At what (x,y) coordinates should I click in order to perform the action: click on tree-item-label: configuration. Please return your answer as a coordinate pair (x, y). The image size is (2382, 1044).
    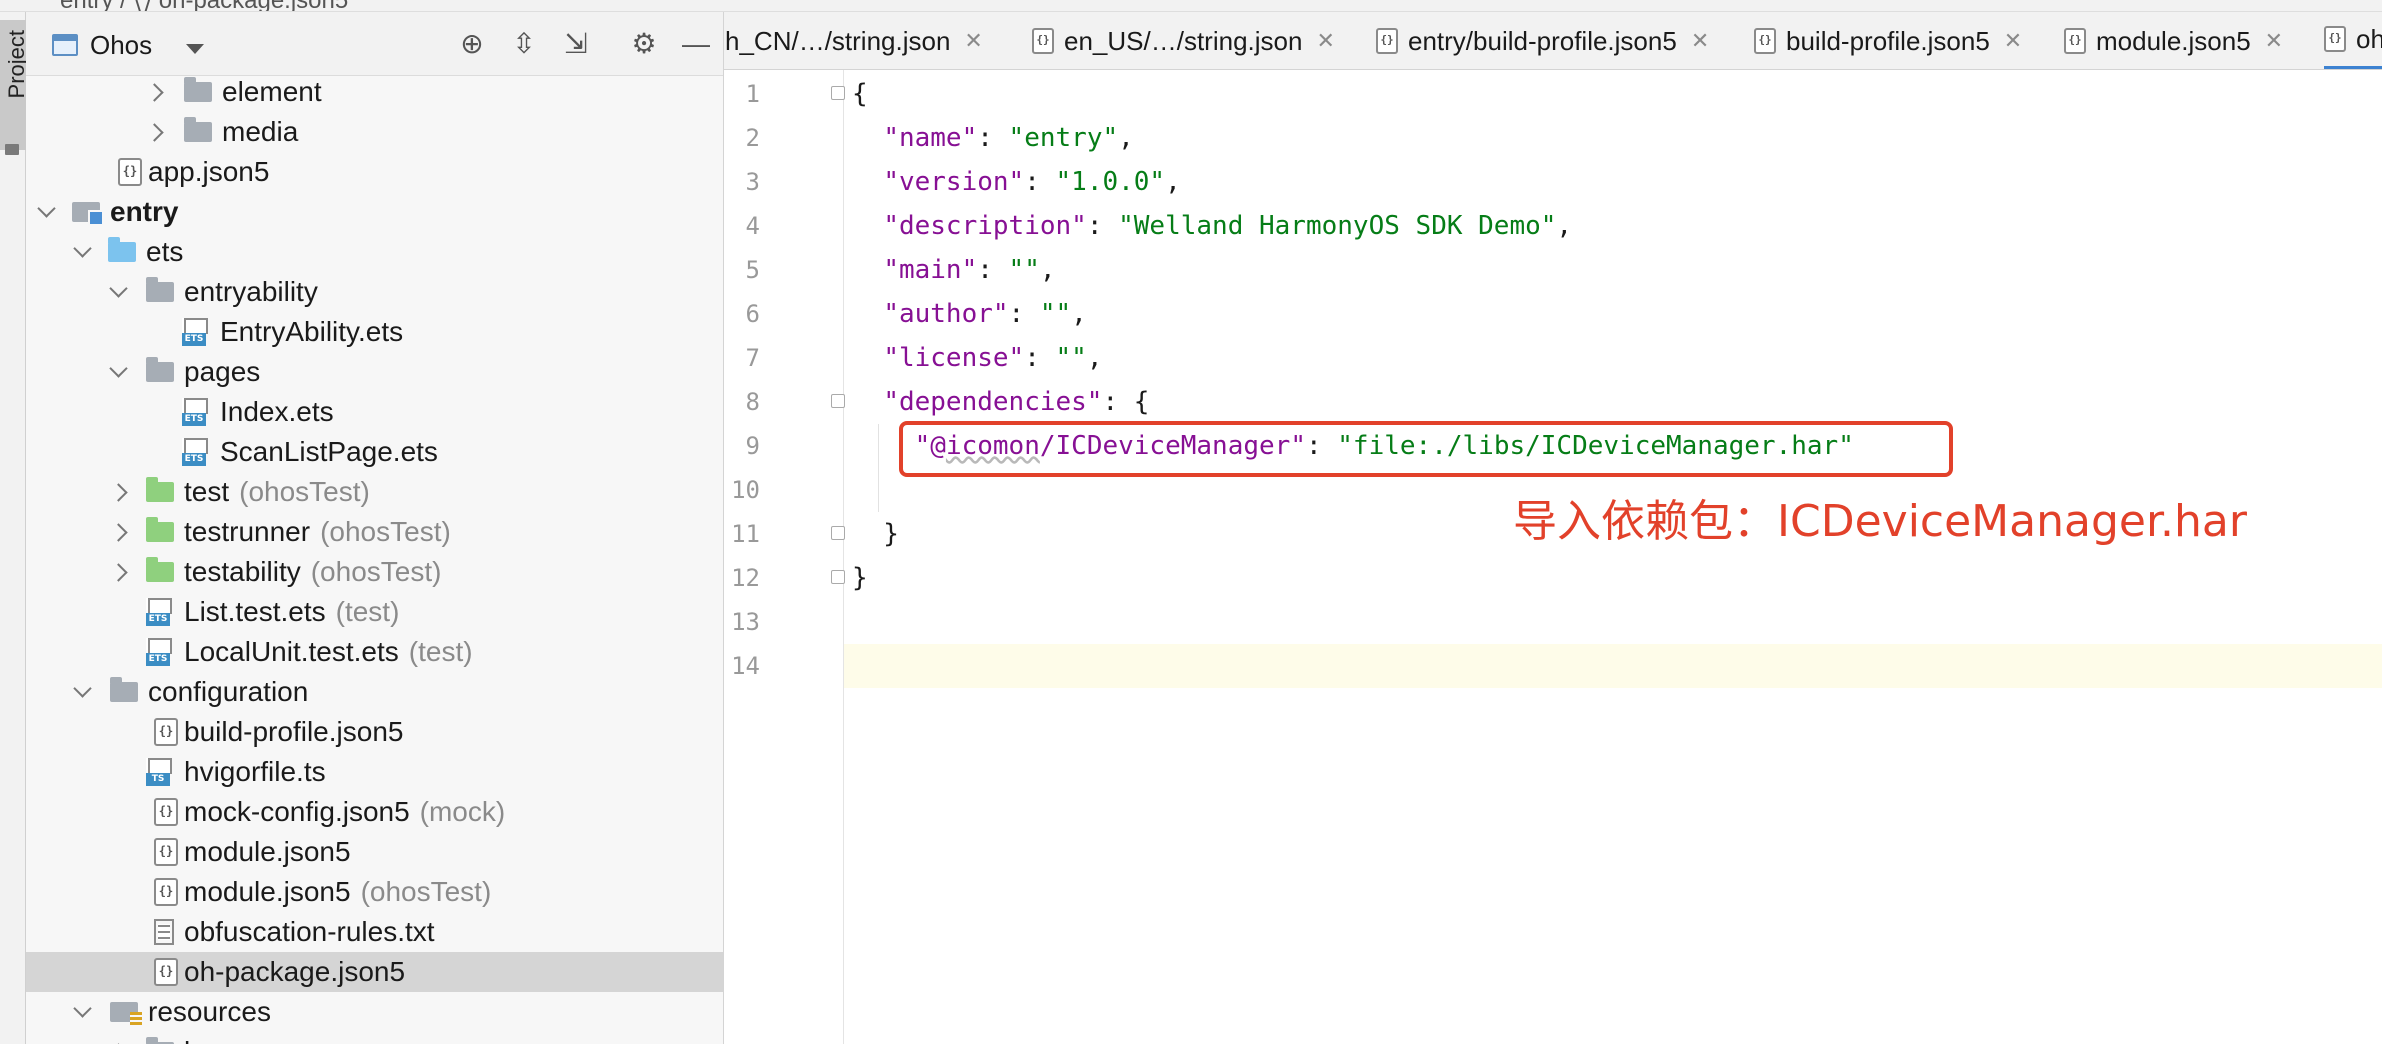
    Looking at the image, I should click on (228, 691).